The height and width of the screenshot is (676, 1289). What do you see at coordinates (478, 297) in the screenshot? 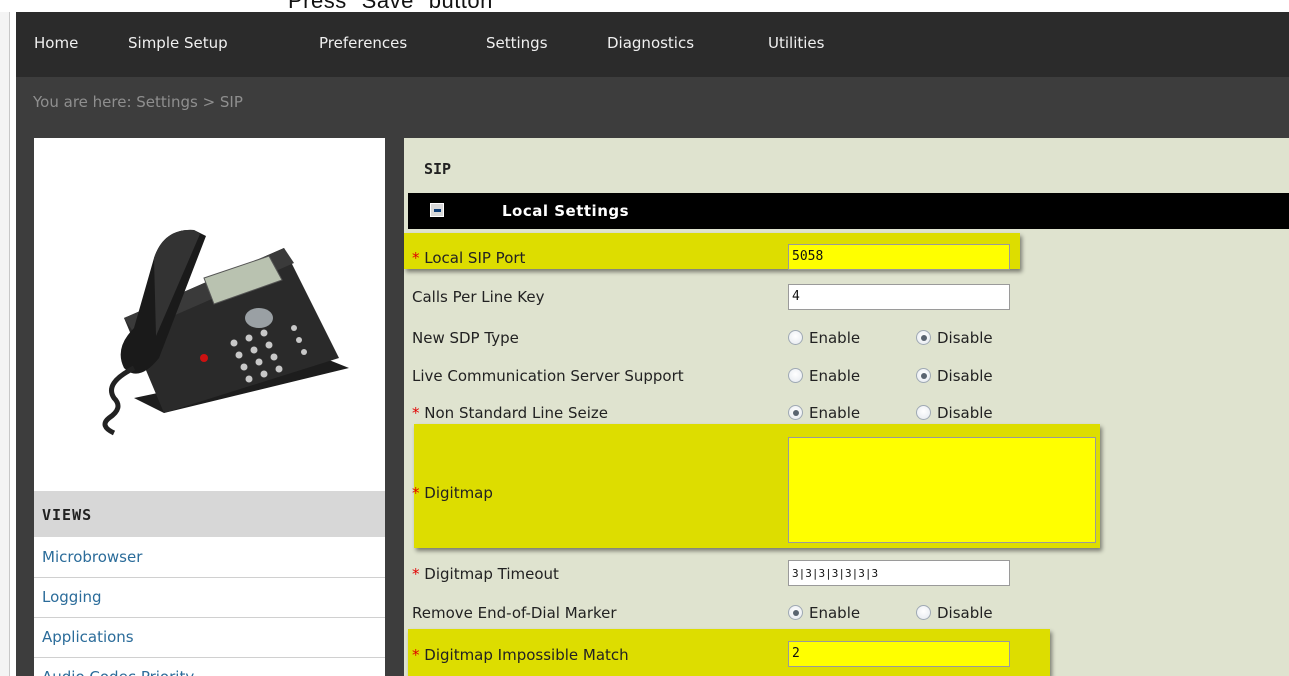
I see `calls-per-line-key-label: Calls Per Line Key` at bounding box center [478, 297].